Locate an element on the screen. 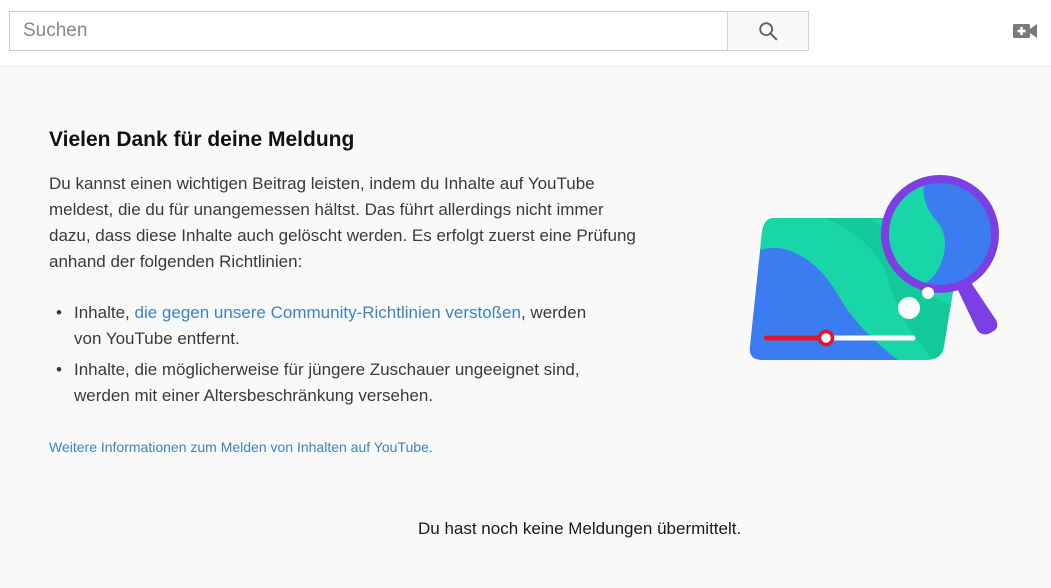 This screenshot has width=1051, height=588. video-camera-plus-icon is located at coordinates (1025, 31).